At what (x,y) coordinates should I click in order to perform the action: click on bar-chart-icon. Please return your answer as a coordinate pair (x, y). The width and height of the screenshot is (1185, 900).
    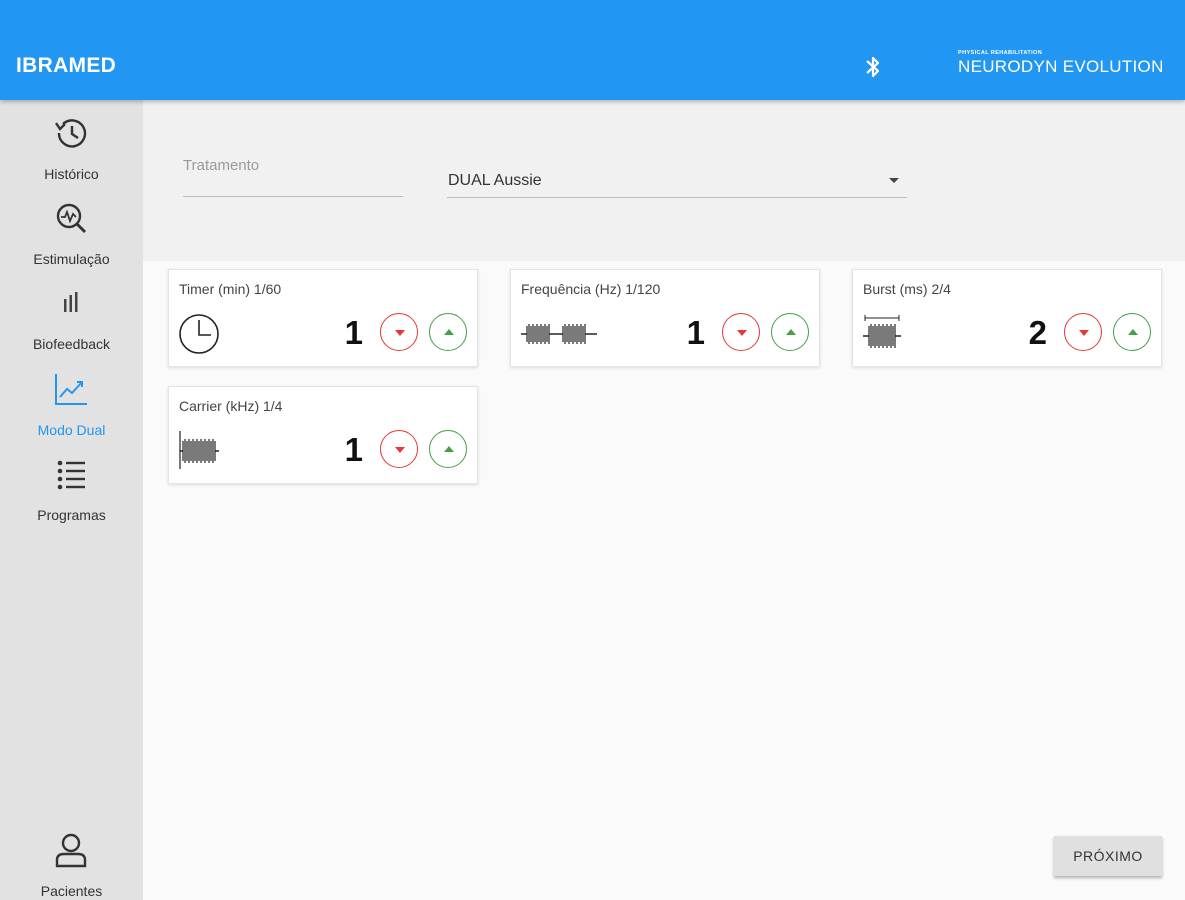
    Looking at the image, I should click on (71, 302).